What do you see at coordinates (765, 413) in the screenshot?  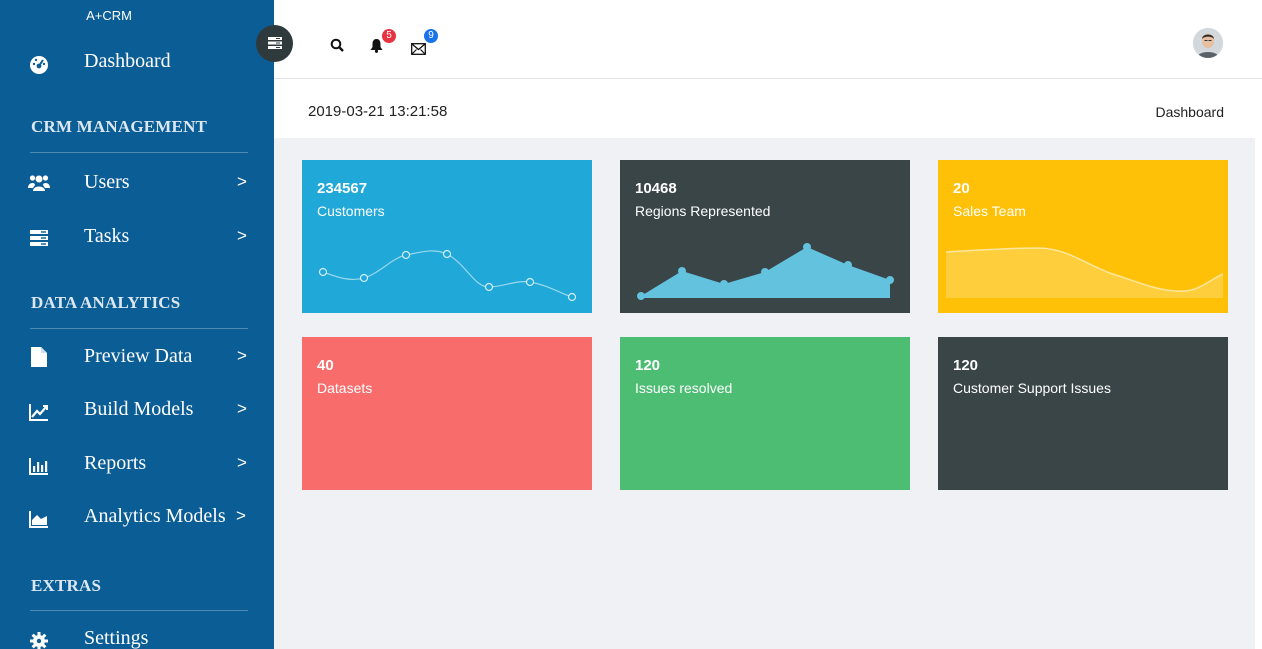 I see `stat-card-issues-resolved: 120 Issues resolved` at bounding box center [765, 413].